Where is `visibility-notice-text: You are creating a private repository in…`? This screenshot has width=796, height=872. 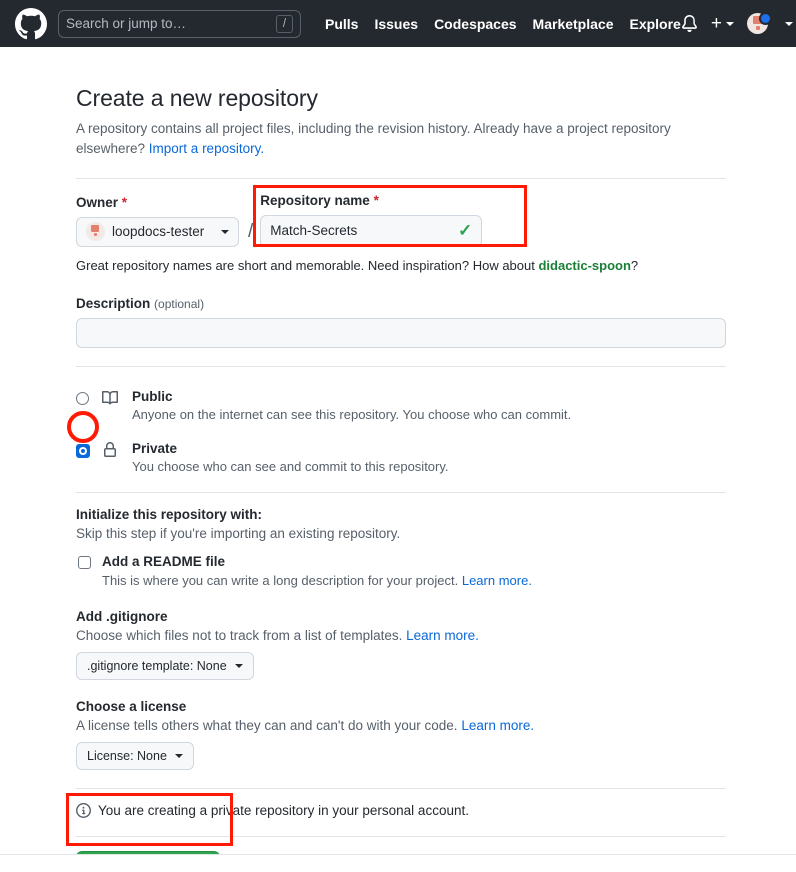 visibility-notice-text: You are creating a private repository in… is located at coordinates (283, 810).